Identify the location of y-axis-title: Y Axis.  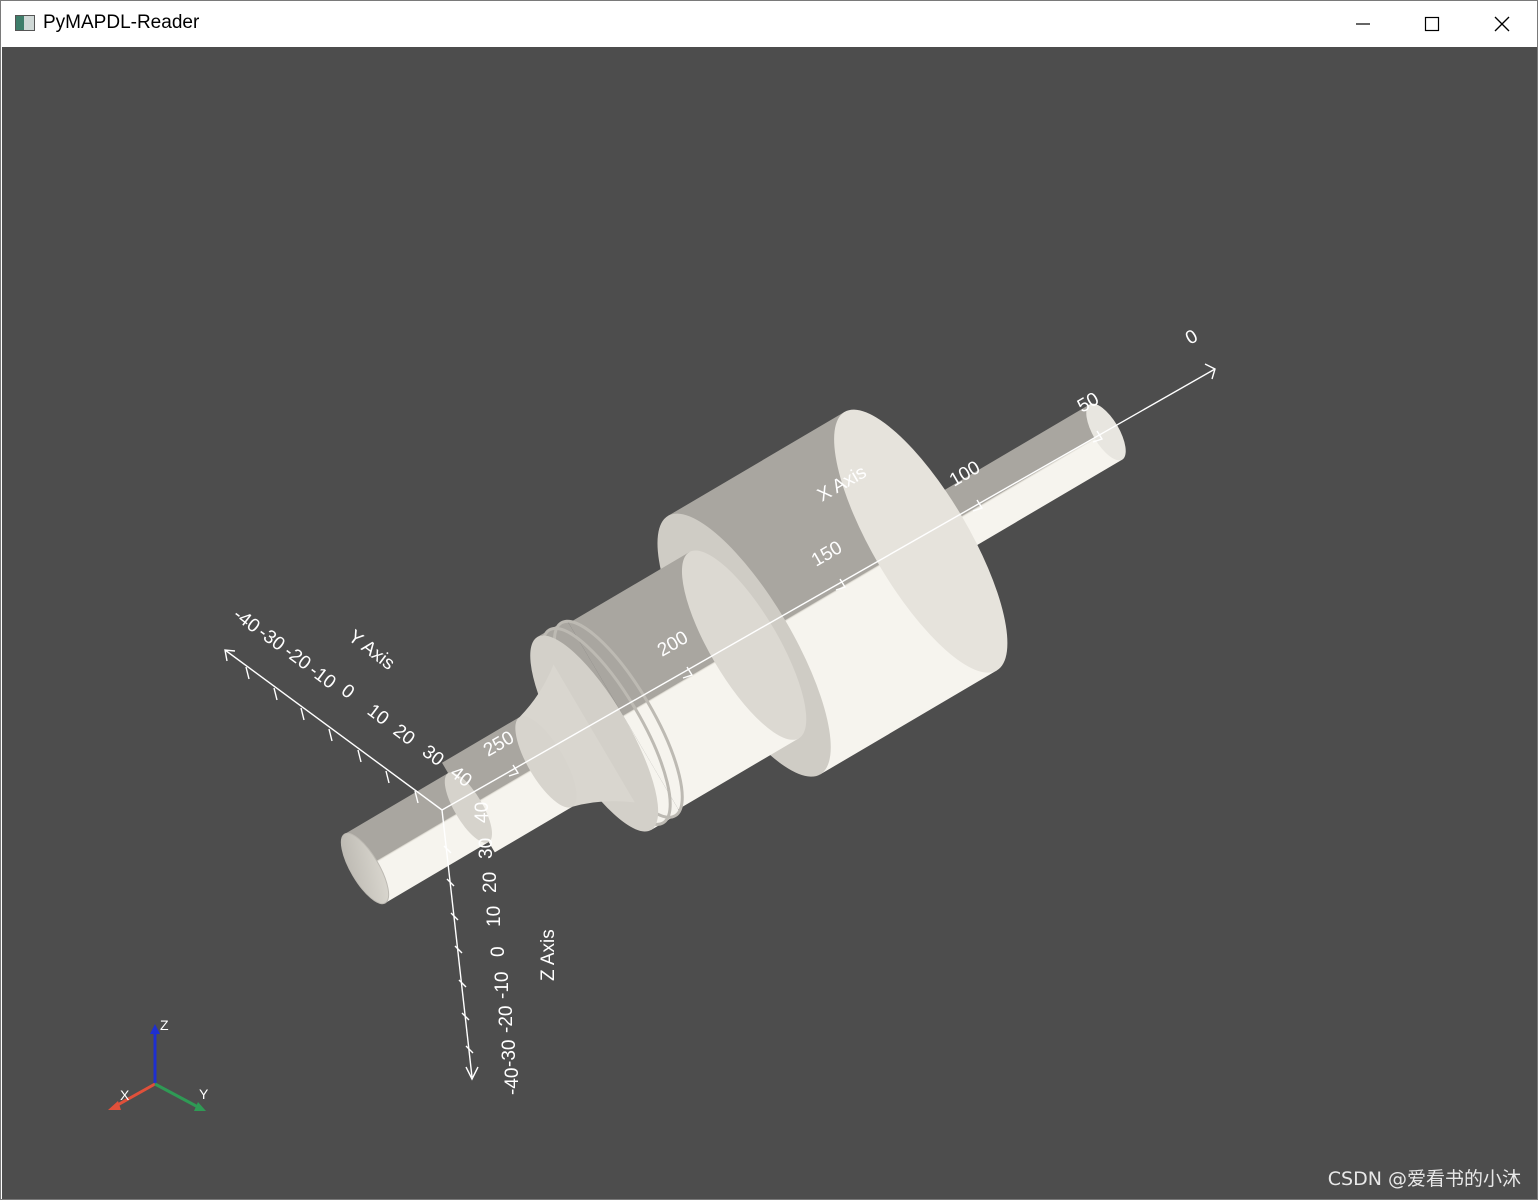
(371, 650).